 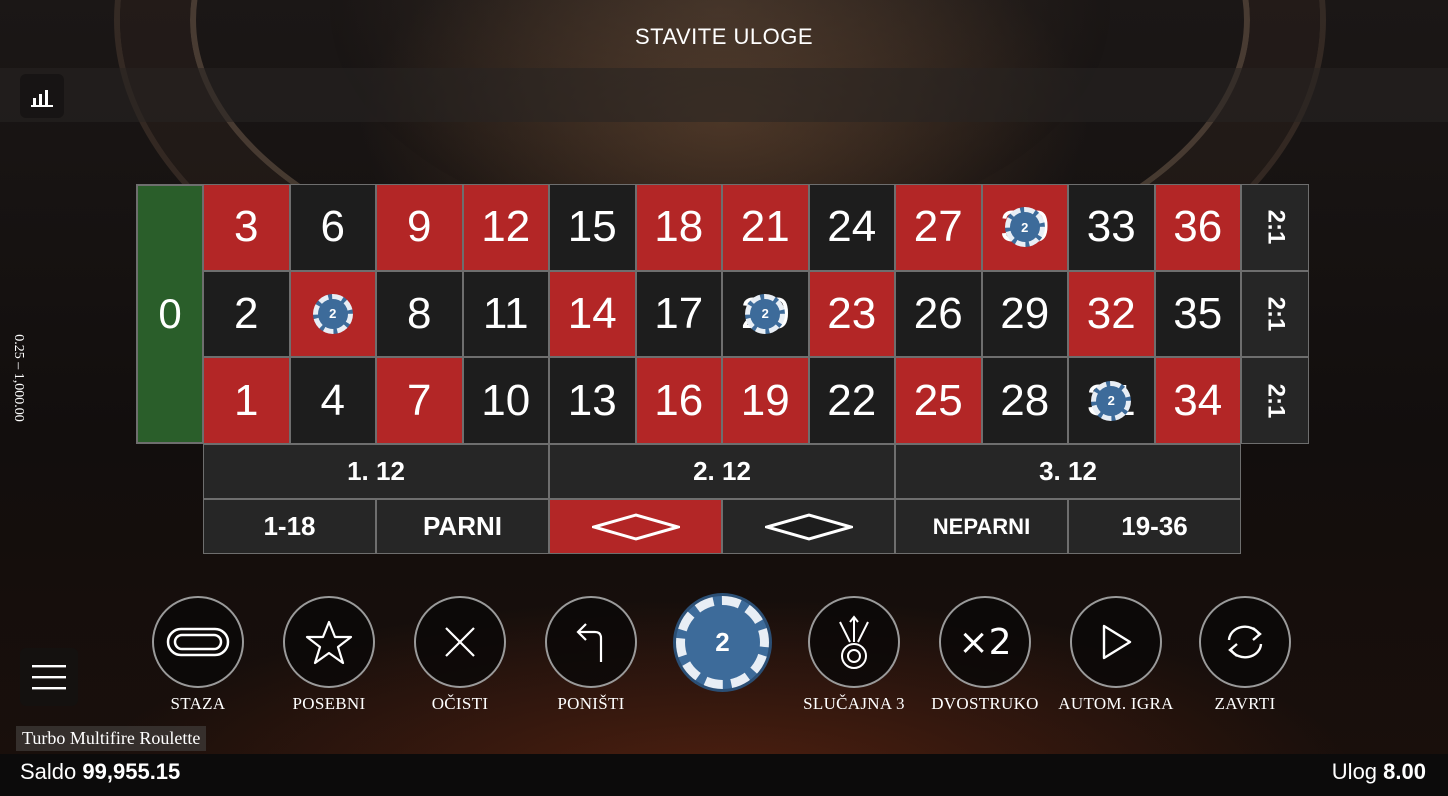 I want to click on bet-number-33: 33, so click(x=1111, y=227).